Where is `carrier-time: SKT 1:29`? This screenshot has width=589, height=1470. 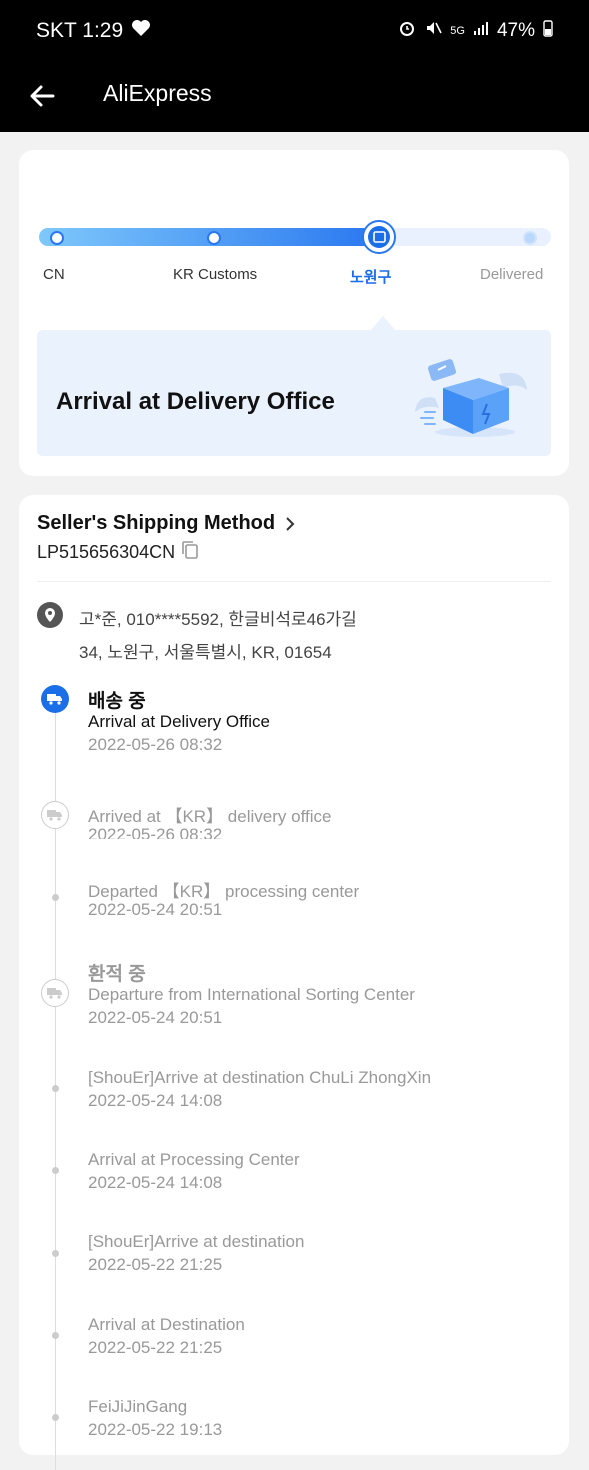
carrier-time: SKT 1:29 is located at coordinates (80, 30).